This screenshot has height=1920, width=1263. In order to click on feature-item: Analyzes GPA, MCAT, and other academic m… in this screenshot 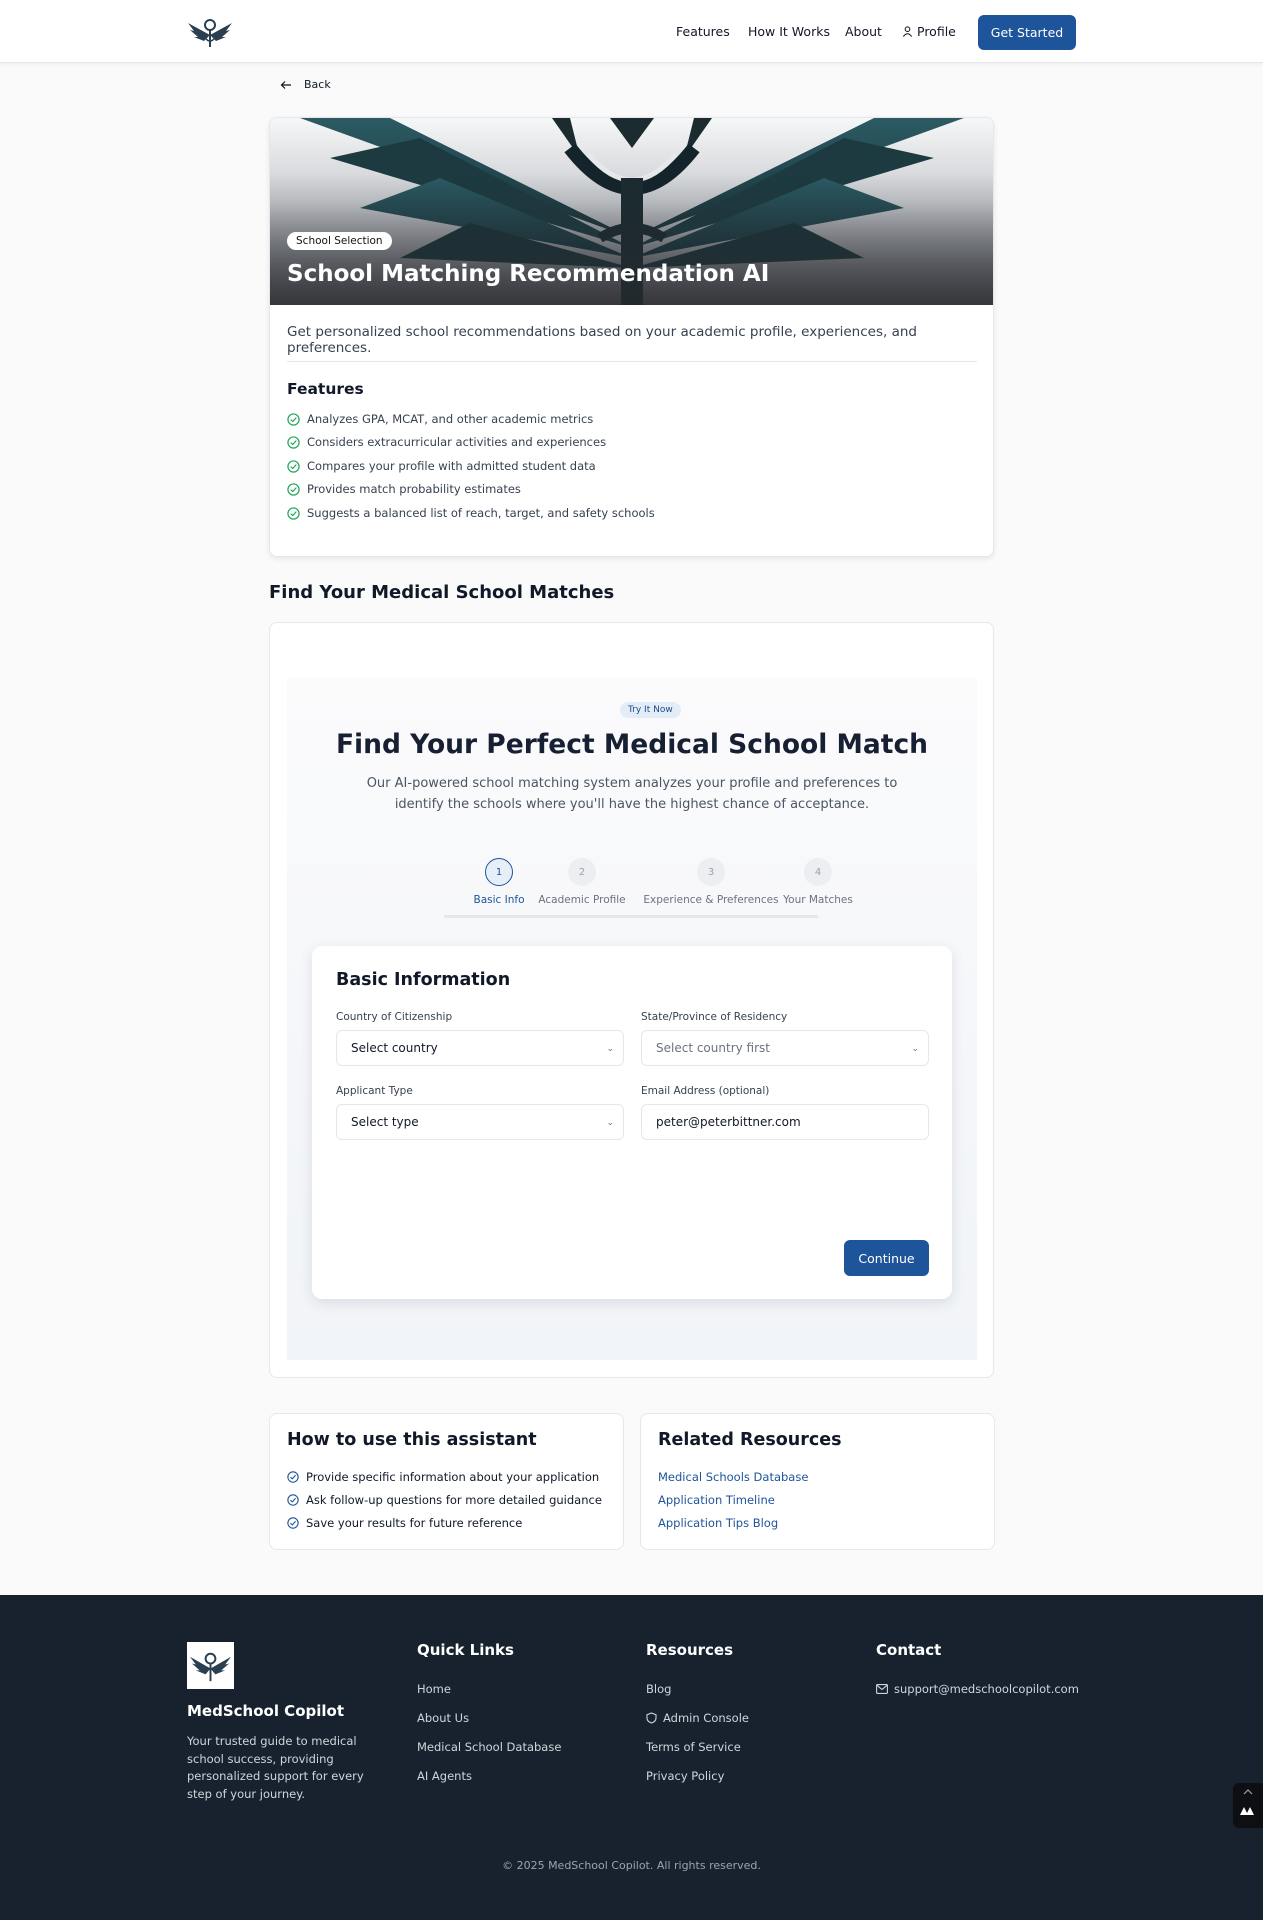, I will do `click(440, 419)`.